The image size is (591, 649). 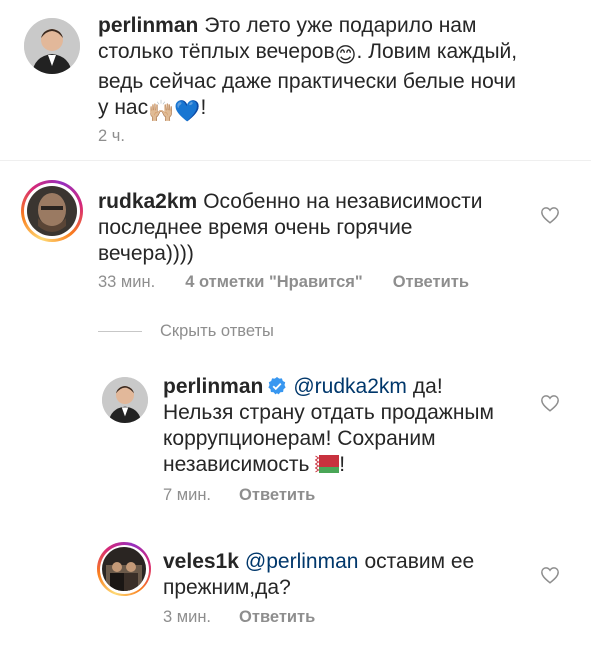 I want to click on reply-meta: 3 мин. Ответить, so click(x=239, y=617).